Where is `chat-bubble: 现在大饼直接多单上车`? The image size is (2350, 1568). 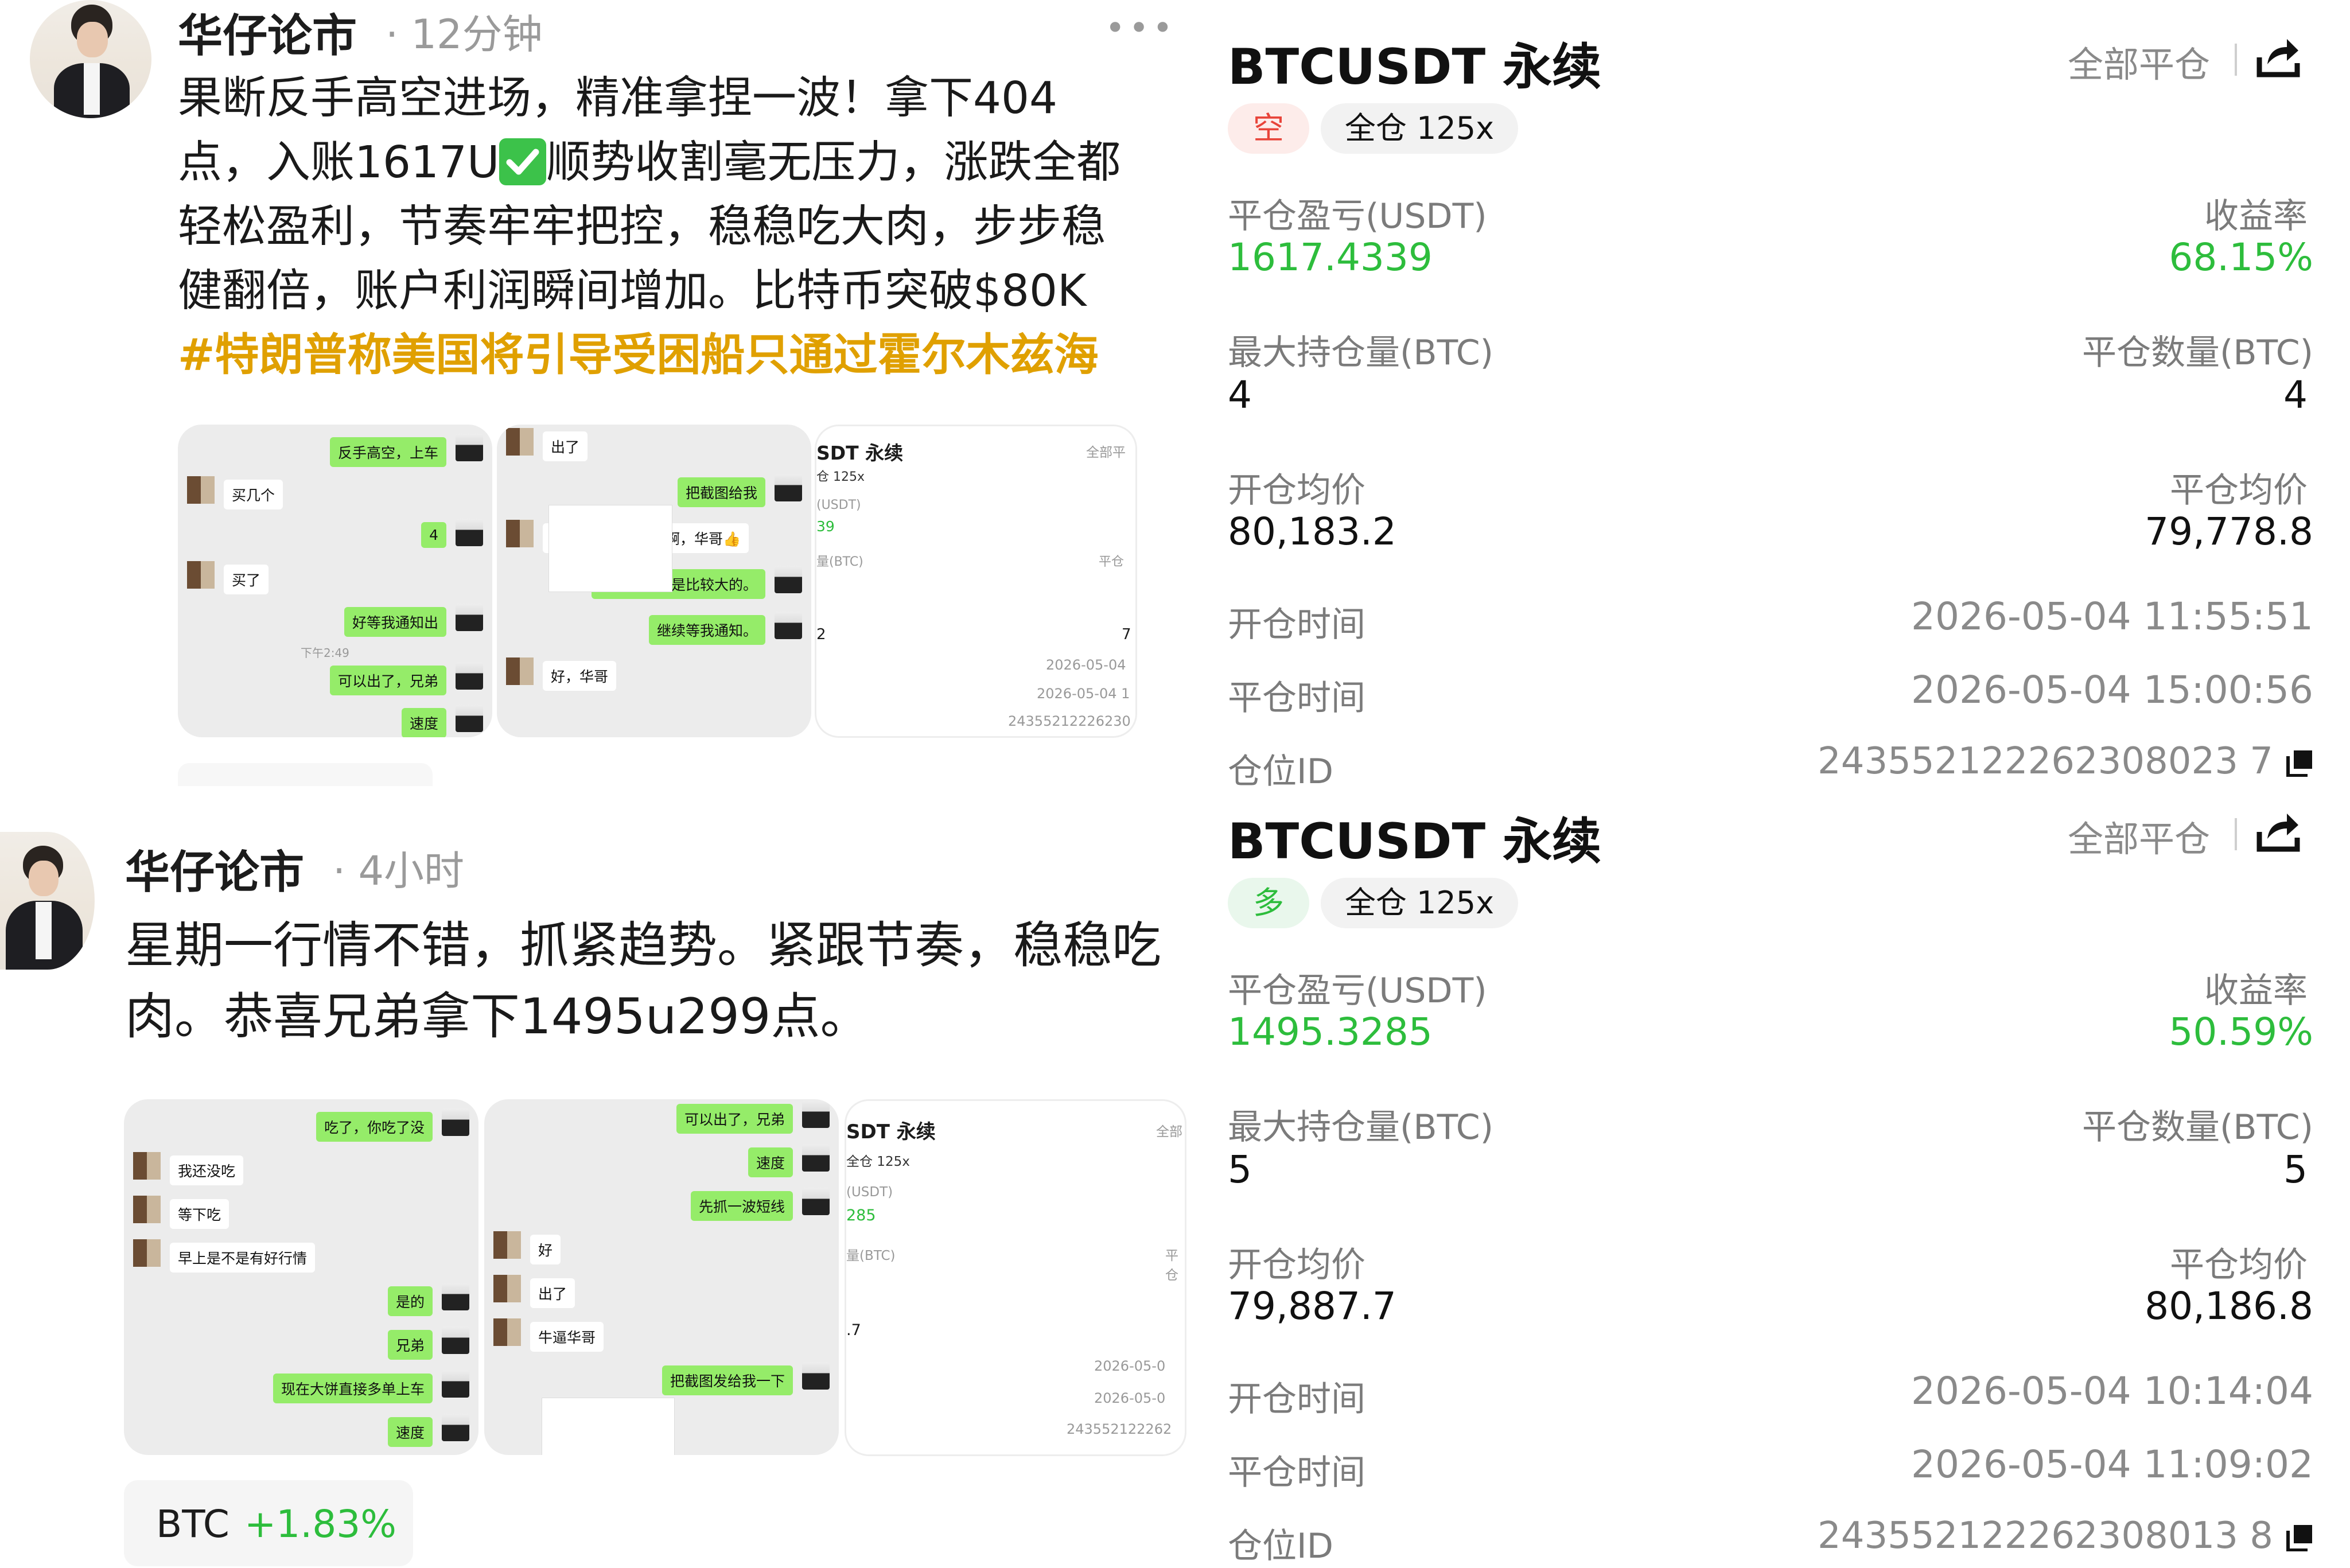
chat-bubble: 现在大饼直接多单上车 is located at coordinates (353, 1388).